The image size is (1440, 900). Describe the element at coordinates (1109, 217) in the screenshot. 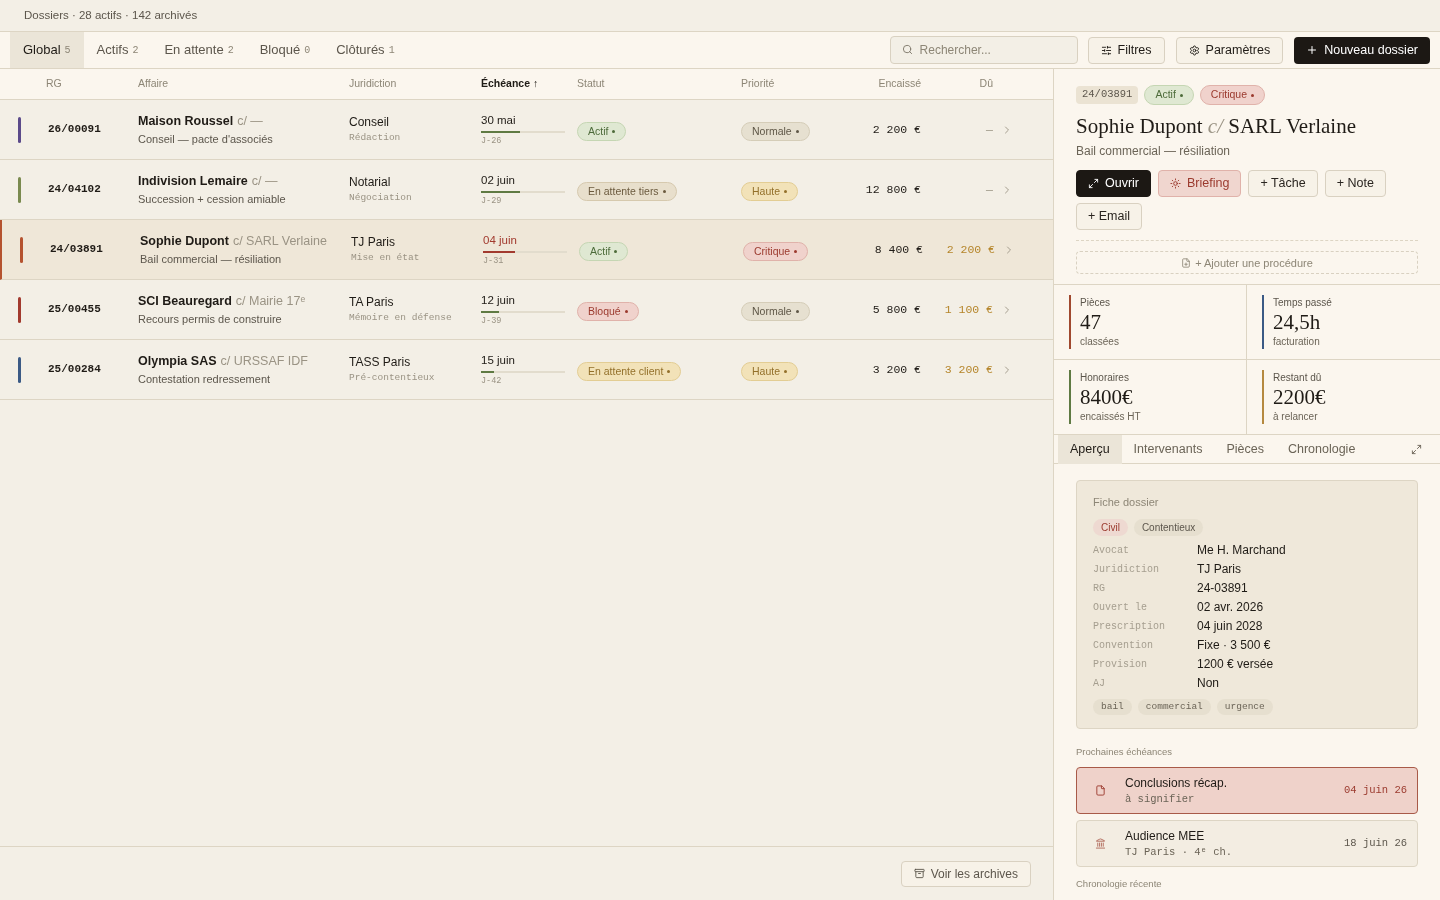

I see `action-button: + Email` at that location.